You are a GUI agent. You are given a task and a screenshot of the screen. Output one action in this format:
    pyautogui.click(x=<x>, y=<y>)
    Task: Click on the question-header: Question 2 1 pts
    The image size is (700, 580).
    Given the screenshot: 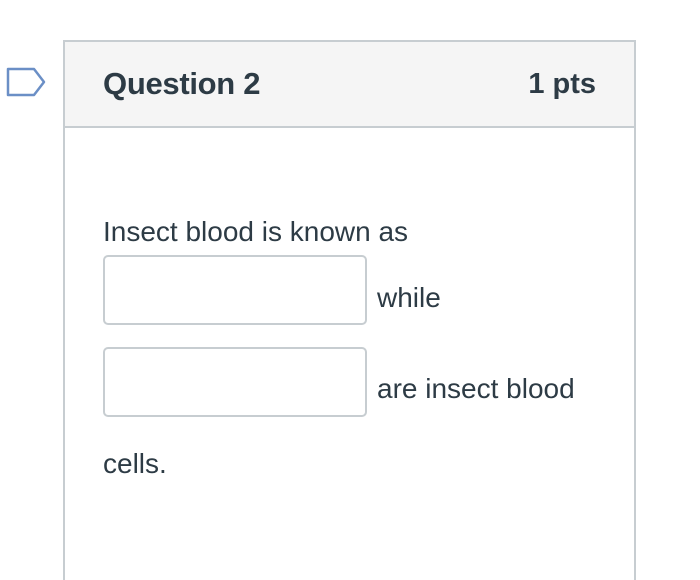 What is the action you would take?
    pyautogui.click(x=349, y=85)
    